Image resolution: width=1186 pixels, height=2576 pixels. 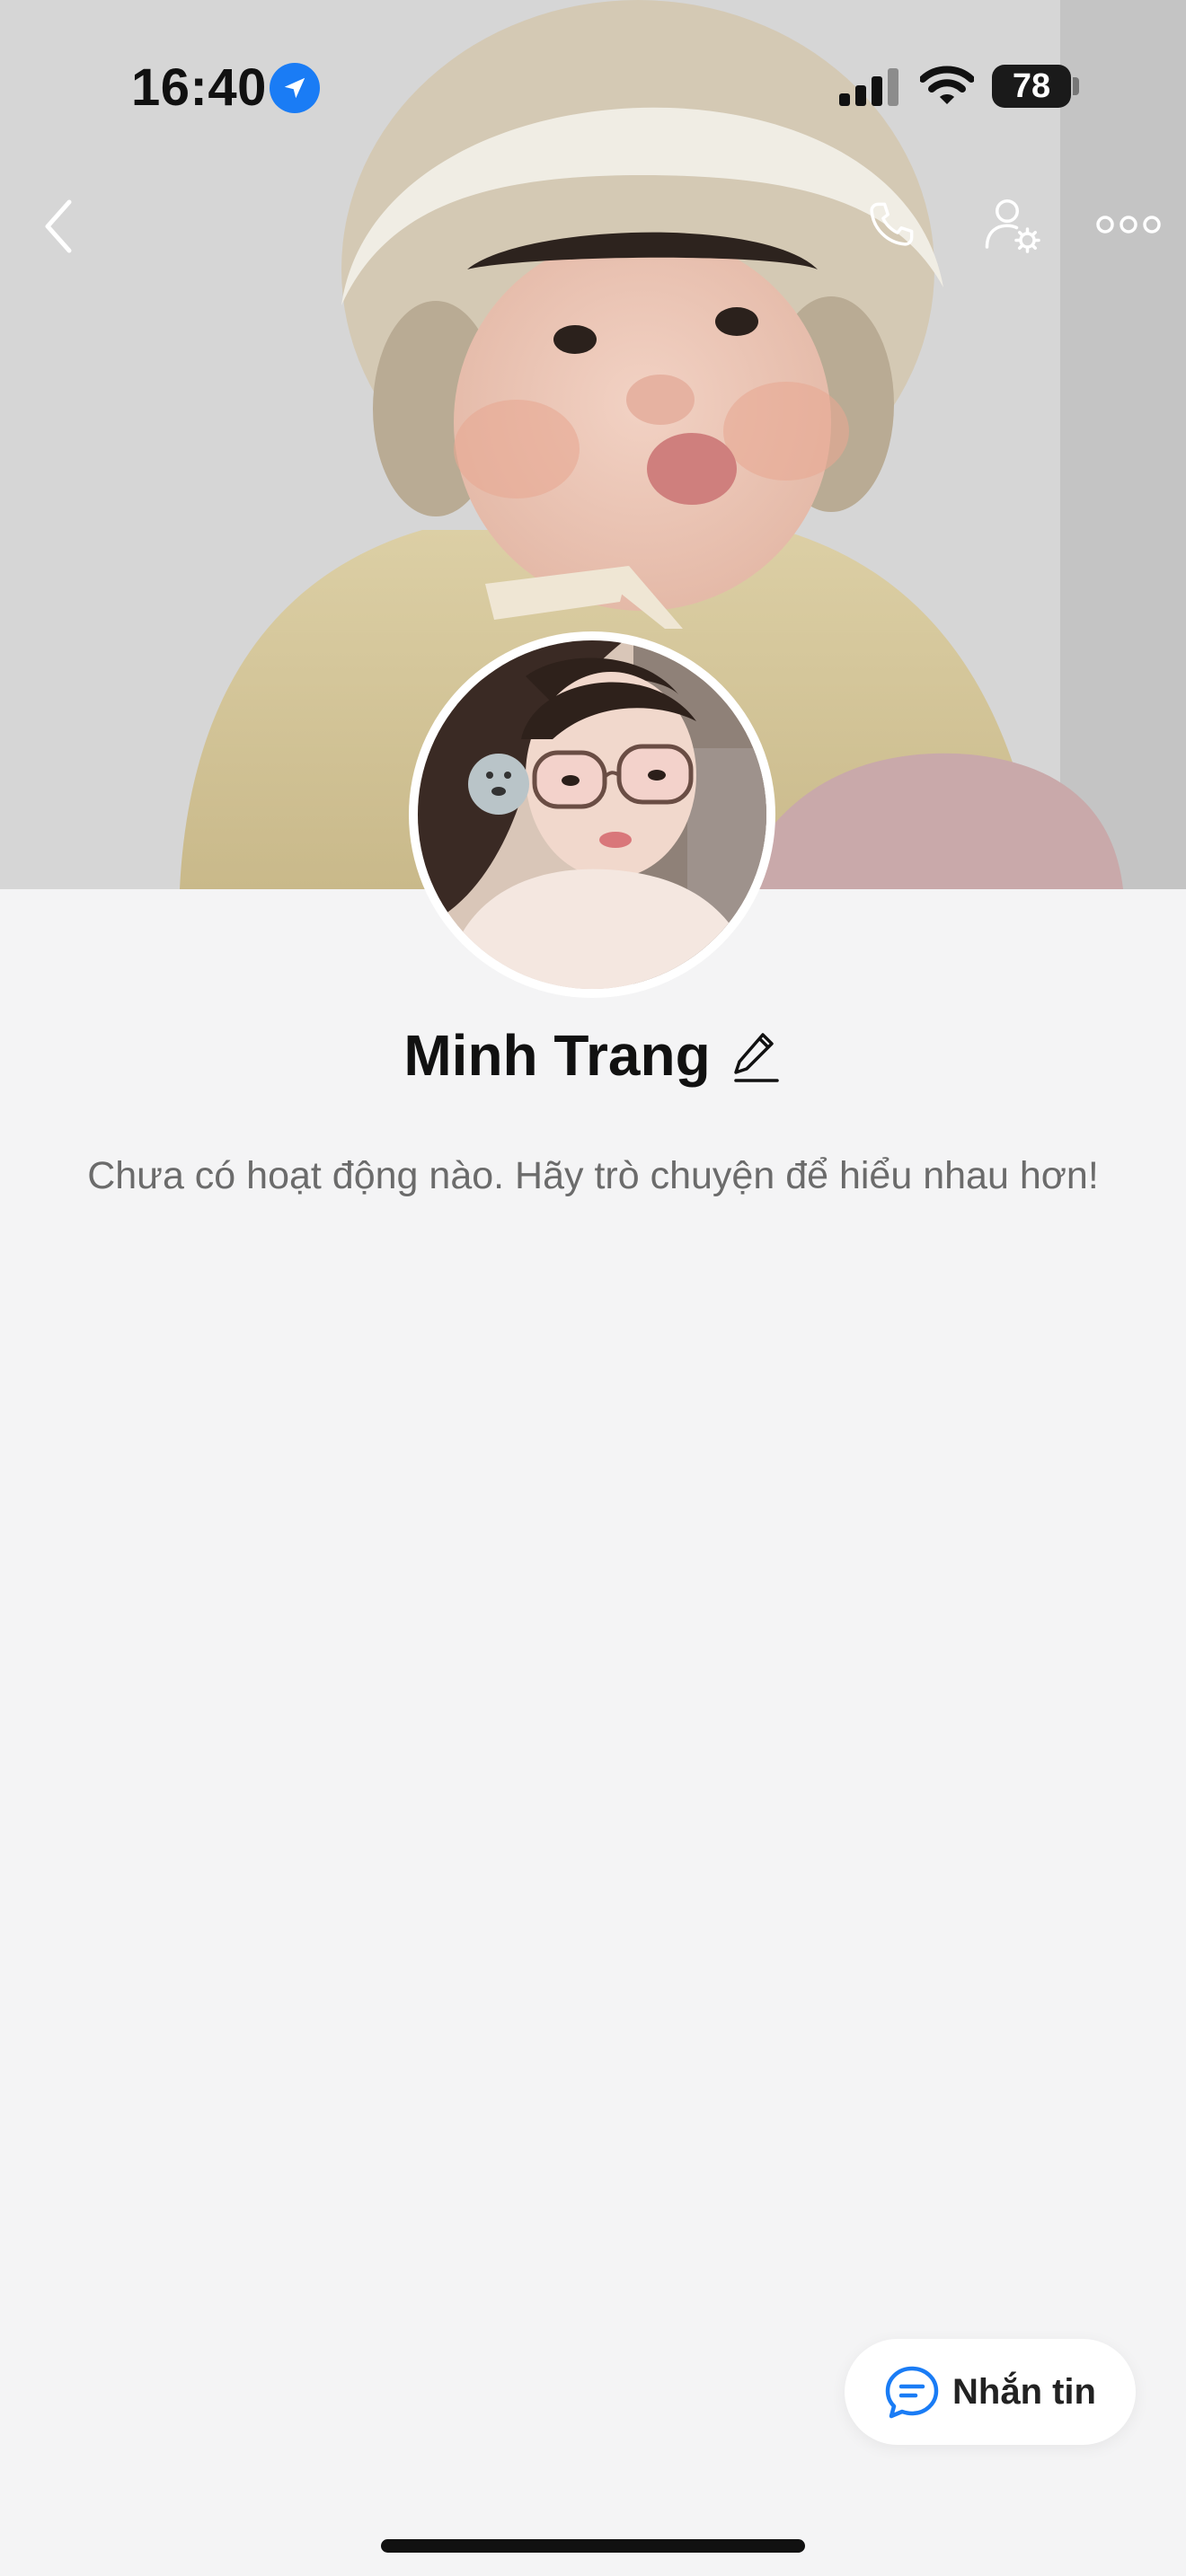 What do you see at coordinates (912, 2392) in the screenshot?
I see `chat-bubble-icon` at bounding box center [912, 2392].